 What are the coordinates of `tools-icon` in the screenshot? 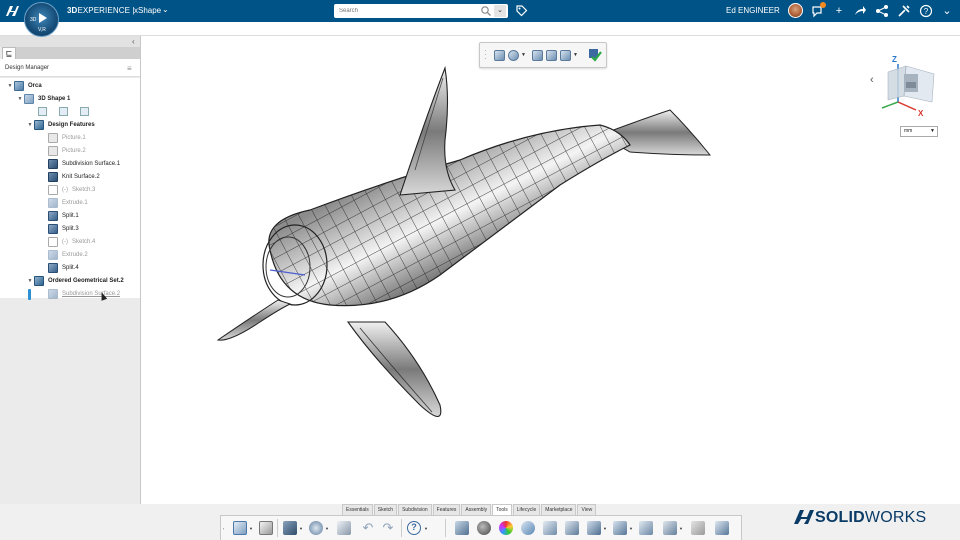 It's located at (904, 11).